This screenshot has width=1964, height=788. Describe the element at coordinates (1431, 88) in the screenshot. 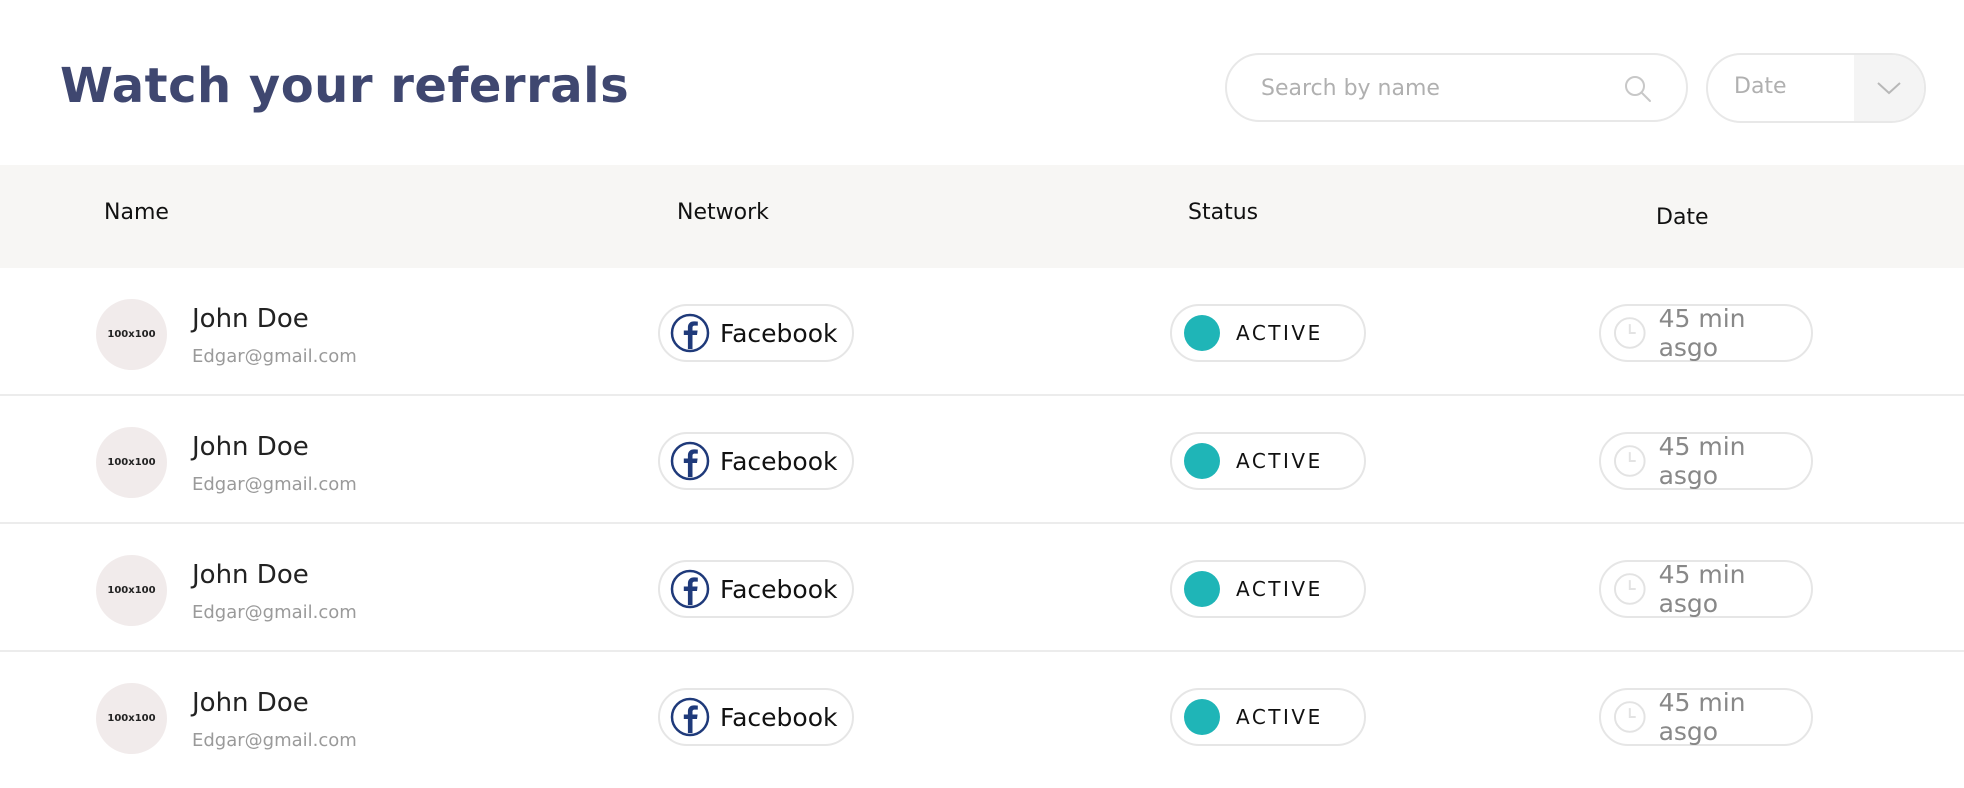

I see `search-input` at that location.